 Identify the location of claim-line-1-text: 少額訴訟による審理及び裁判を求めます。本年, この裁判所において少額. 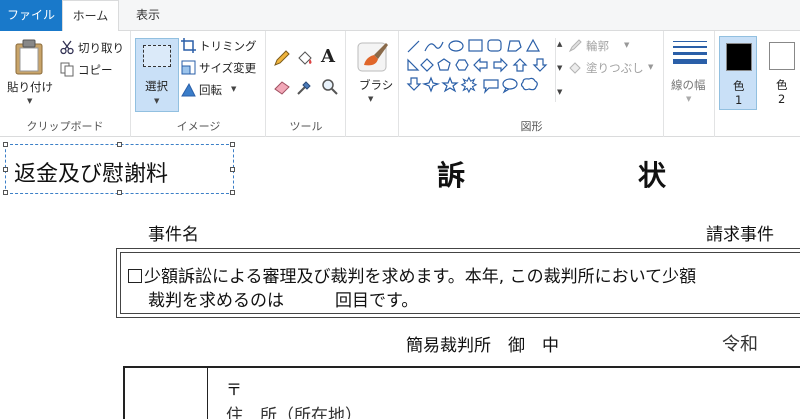
(420, 277).